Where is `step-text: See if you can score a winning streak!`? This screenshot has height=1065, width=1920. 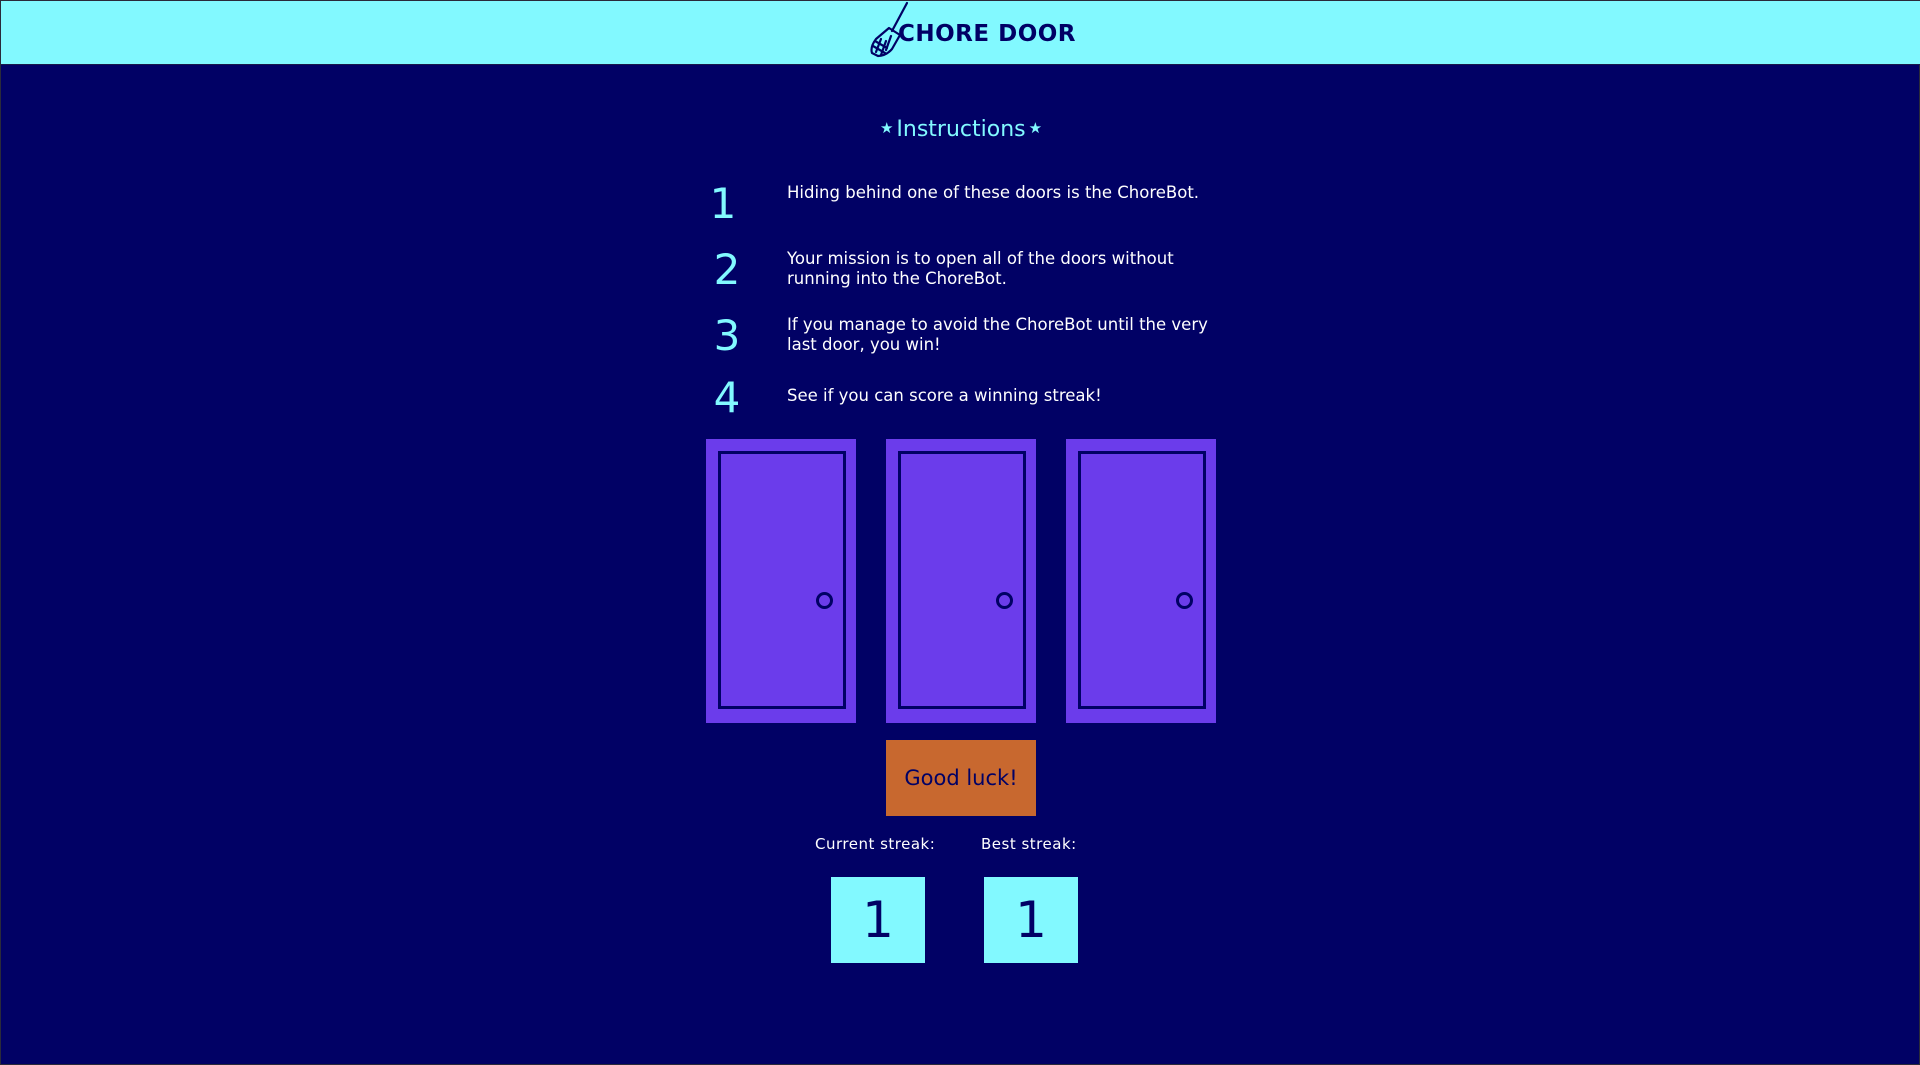 step-text: See if you can score a winning streak! is located at coordinates (944, 395).